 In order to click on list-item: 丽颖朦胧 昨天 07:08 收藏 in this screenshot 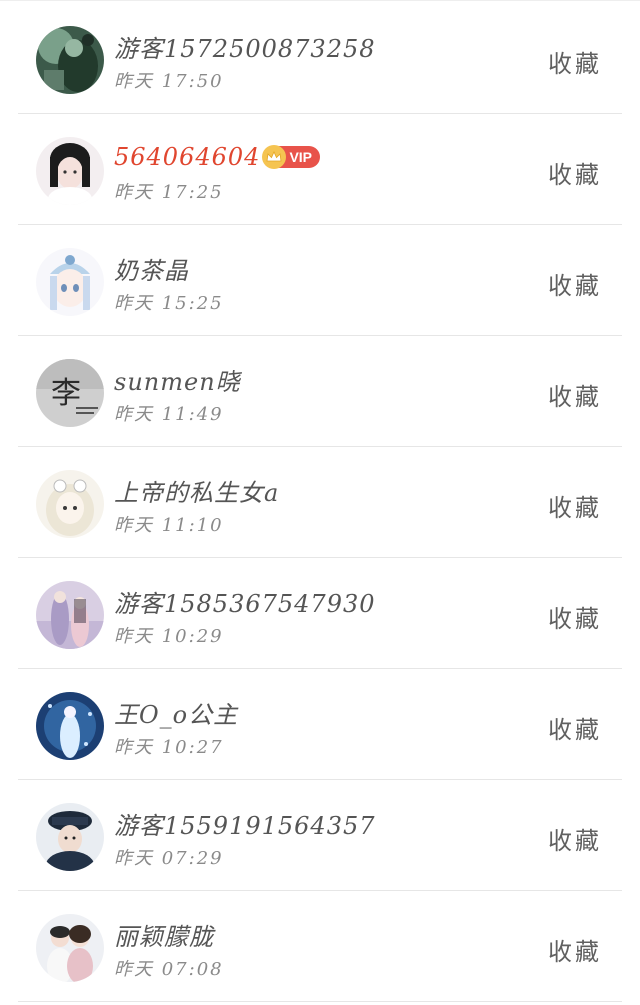, I will do `click(320, 946)`.